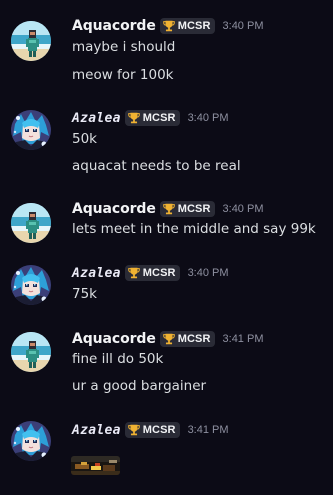 Image resolution: width=333 pixels, height=495 pixels. I want to click on message-header: Azalea MCSR 3:41 PM, so click(150, 430).